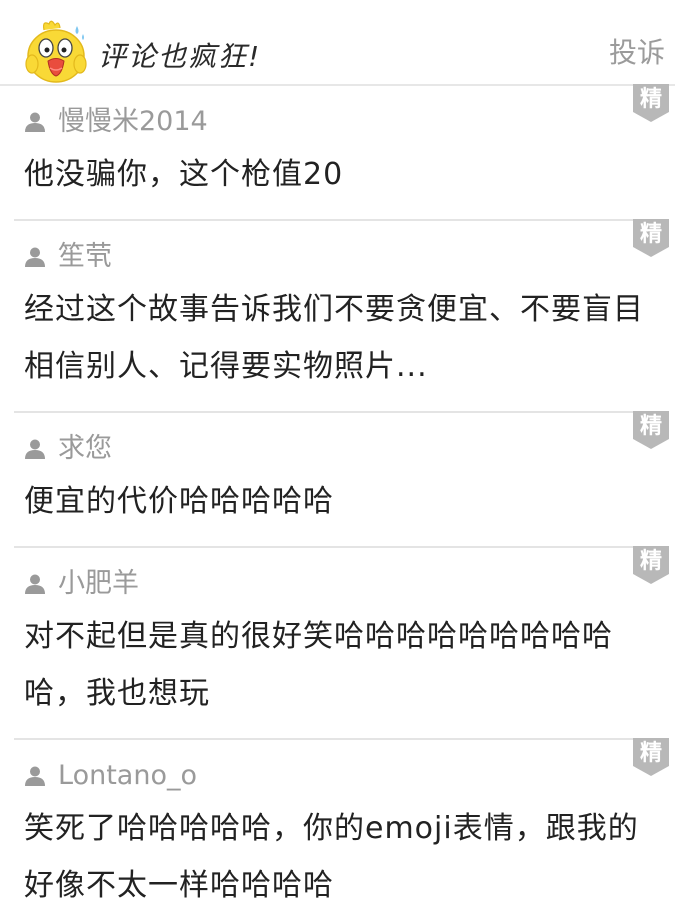 This screenshot has height=907, width=675. Describe the element at coordinates (337, 43) in the screenshot. I see `header: 评论也疯狂! 投诉` at that location.